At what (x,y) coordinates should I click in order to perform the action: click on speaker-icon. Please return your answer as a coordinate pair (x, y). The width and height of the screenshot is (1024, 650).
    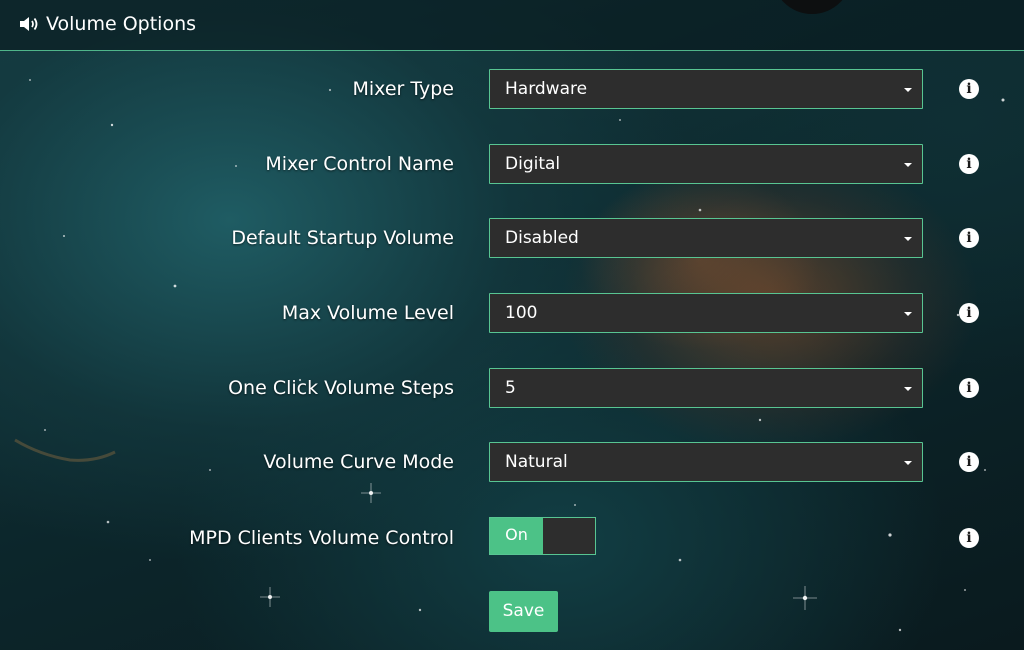
    Looking at the image, I should click on (29, 24).